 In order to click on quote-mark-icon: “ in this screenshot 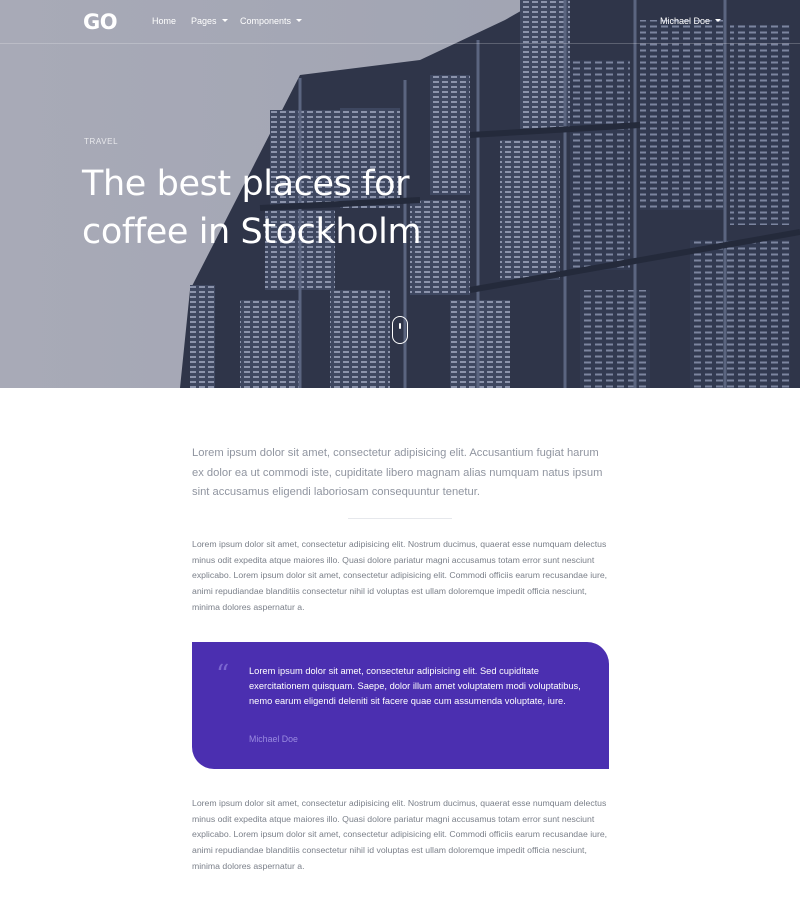, I will do `click(223, 675)`.